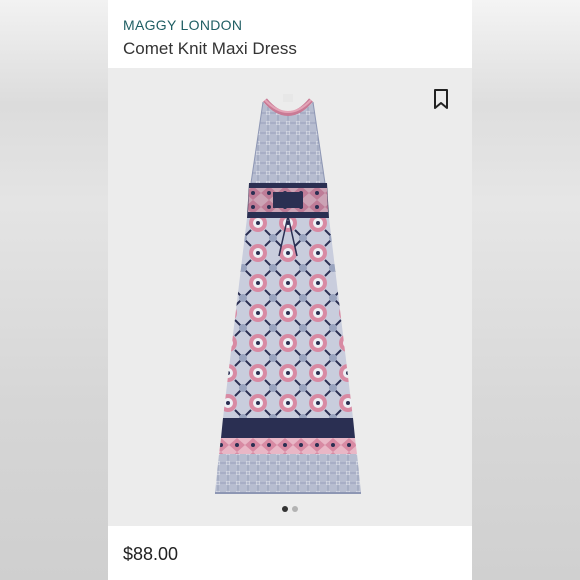  What do you see at coordinates (290, 34) in the screenshot?
I see `product-header: MAGGY LONDON Comet Knit Maxi Dress` at bounding box center [290, 34].